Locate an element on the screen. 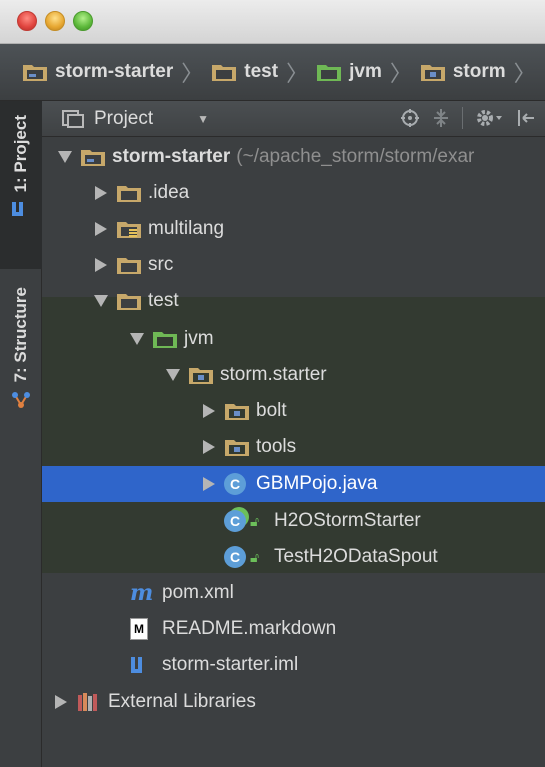 Image resolution: width=545 pixels, height=767 pixels. hide-panel-icon is located at coordinates (526, 118).